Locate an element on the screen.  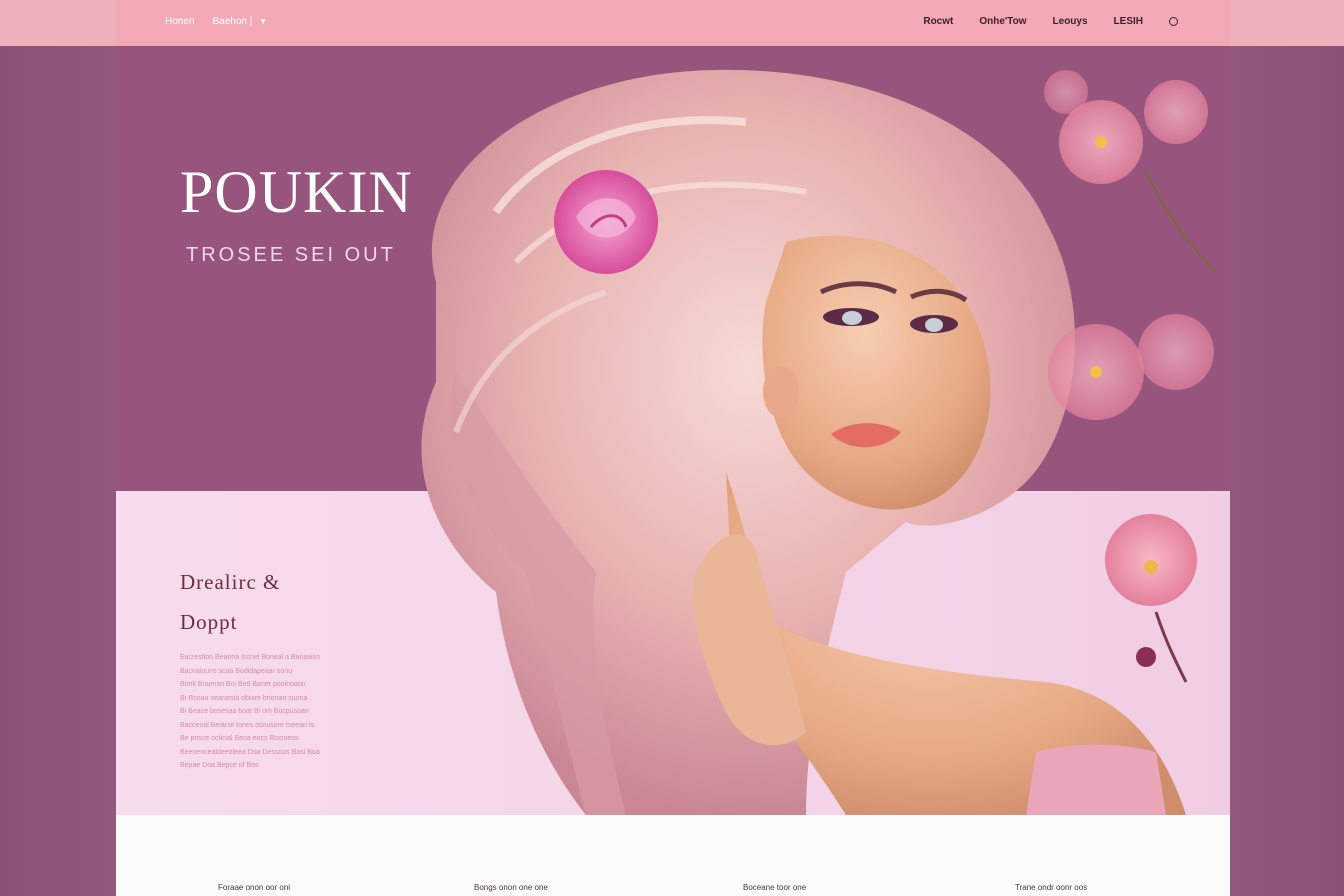
hero-subtitle: TROSEE SEI OUT is located at coordinates (291, 255).